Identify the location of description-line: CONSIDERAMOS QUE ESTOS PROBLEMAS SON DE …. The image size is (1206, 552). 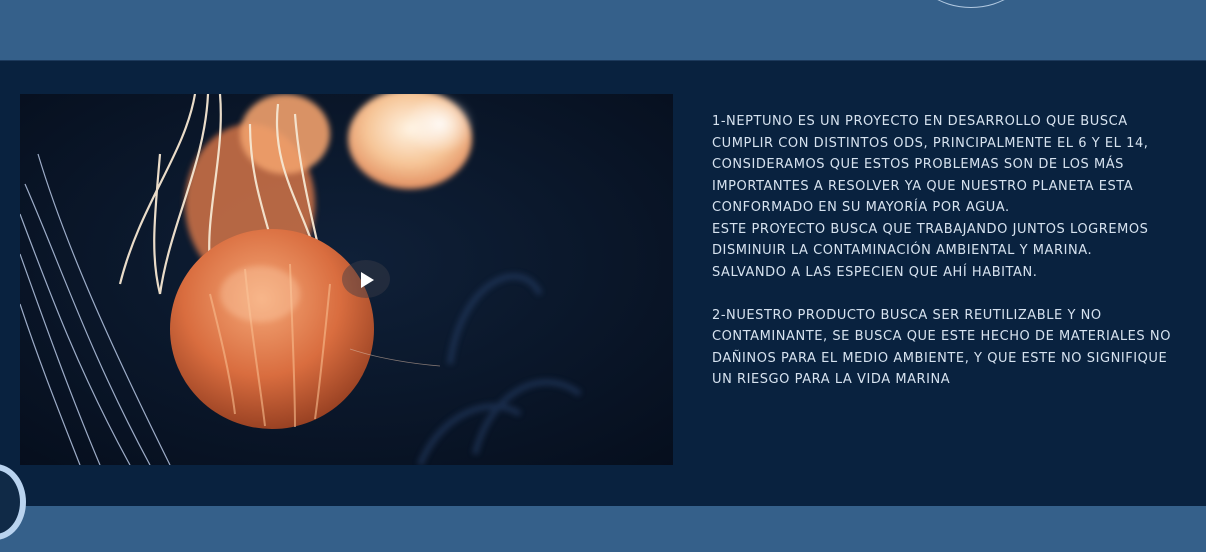
(918, 164).